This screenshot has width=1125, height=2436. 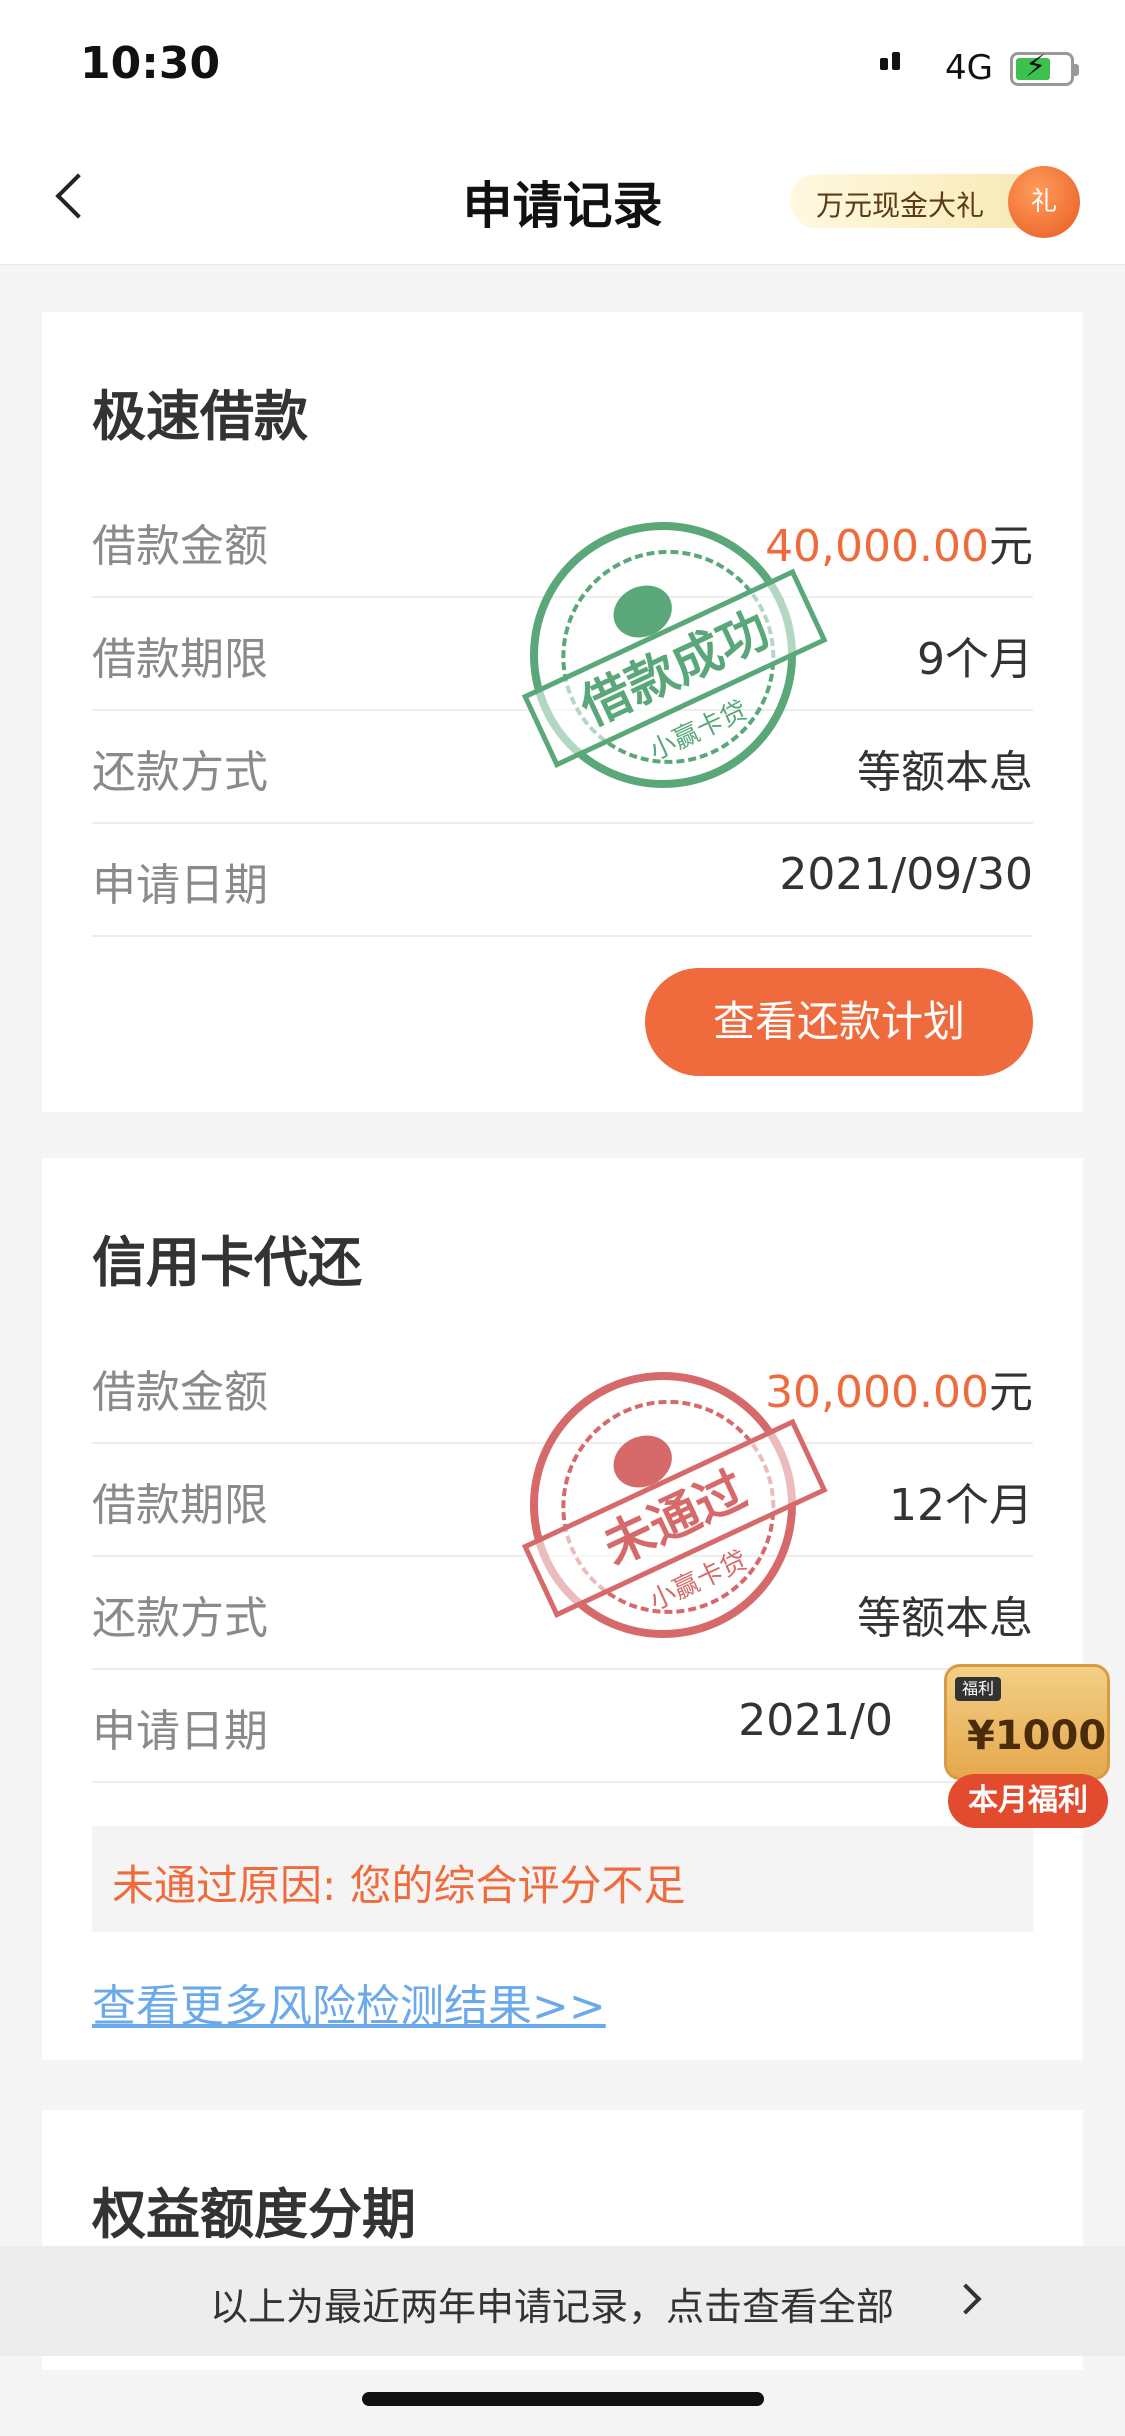 I want to click on welfare-amount: ¥1000, so click(x=1037, y=1736).